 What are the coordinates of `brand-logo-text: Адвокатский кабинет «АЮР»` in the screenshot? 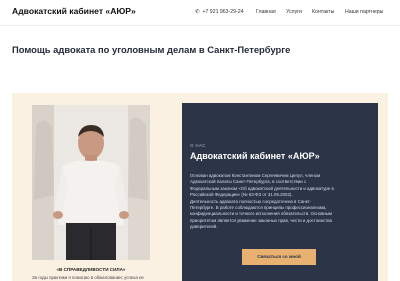 It's located at (74, 11).